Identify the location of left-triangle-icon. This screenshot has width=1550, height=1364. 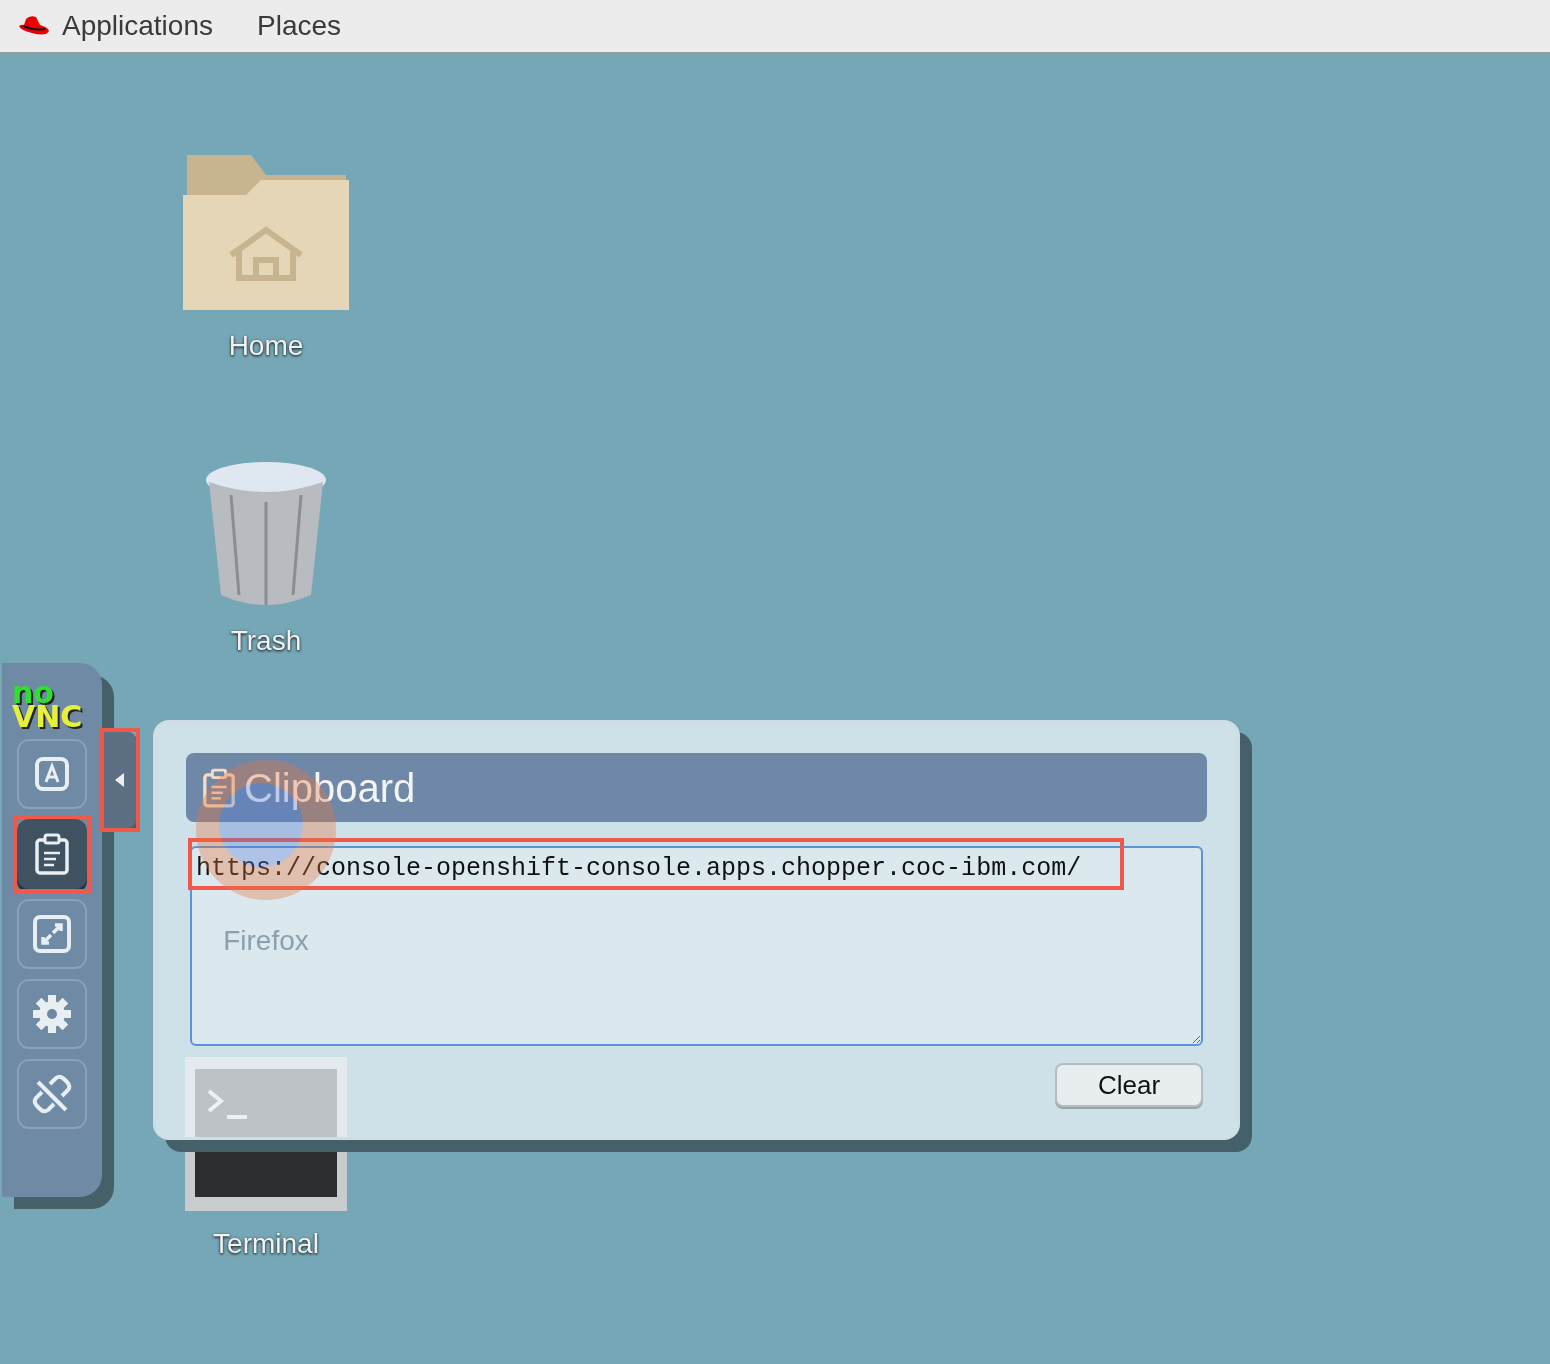
(120, 780).